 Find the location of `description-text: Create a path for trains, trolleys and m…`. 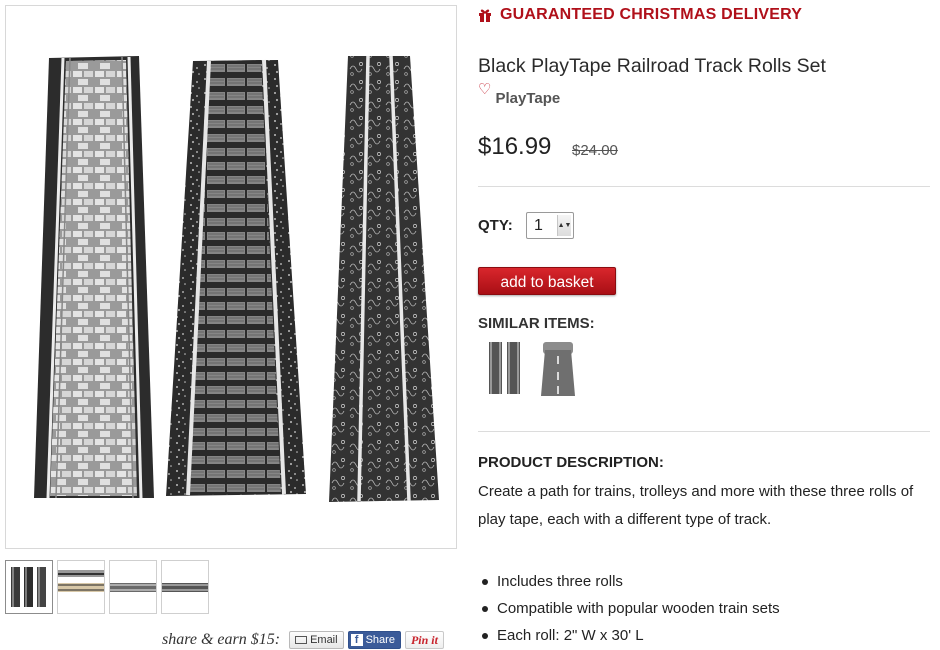

description-text: Create a path for trains, trolleys and m… is located at coordinates (696, 505).